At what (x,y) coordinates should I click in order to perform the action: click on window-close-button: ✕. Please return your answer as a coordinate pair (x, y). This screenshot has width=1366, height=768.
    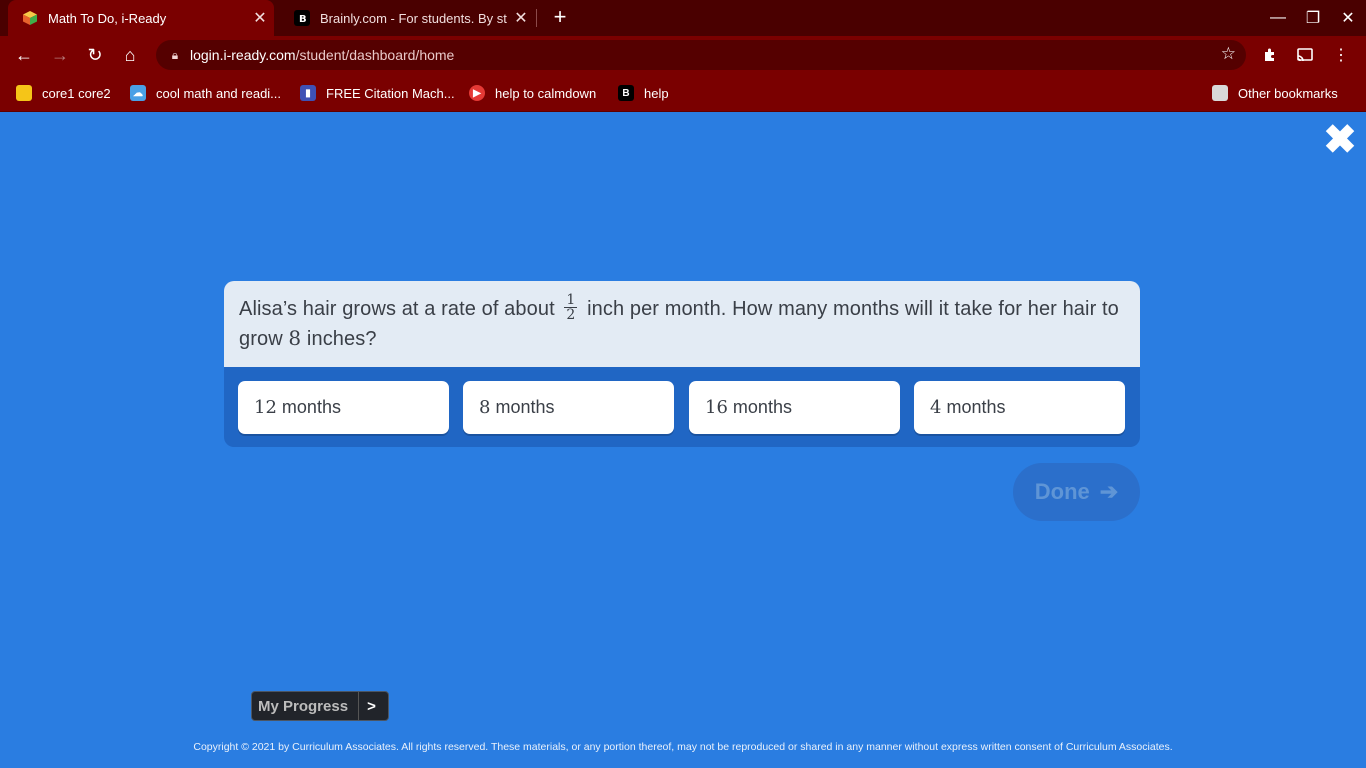
    Looking at the image, I should click on (1348, 18).